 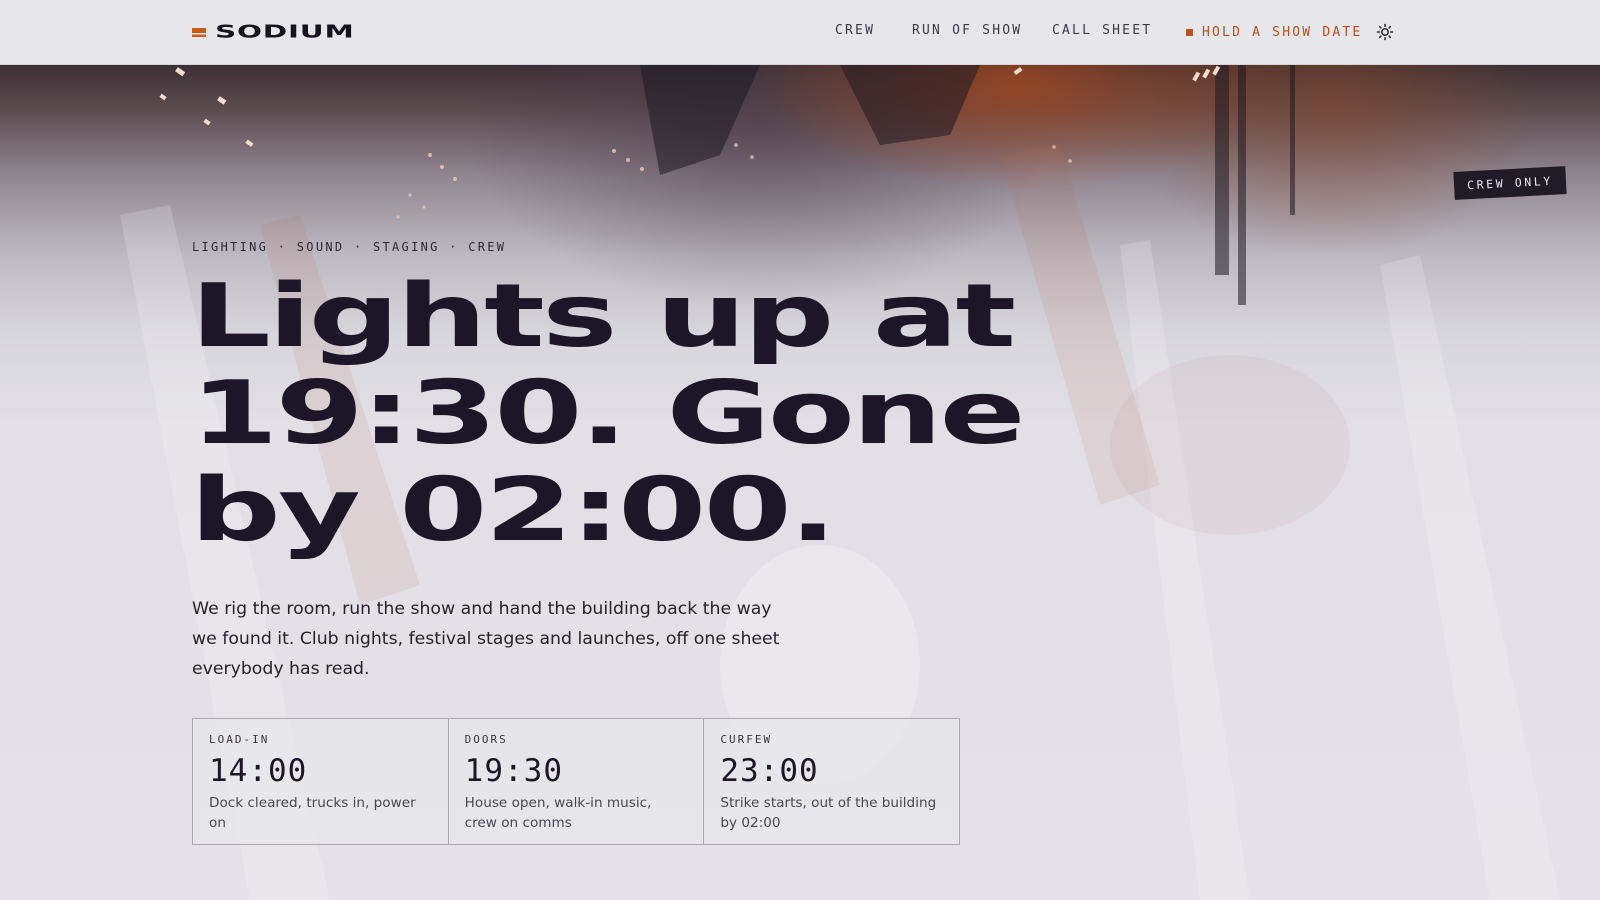 I want to click on slot-label: LOAD-IN, so click(x=239, y=739).